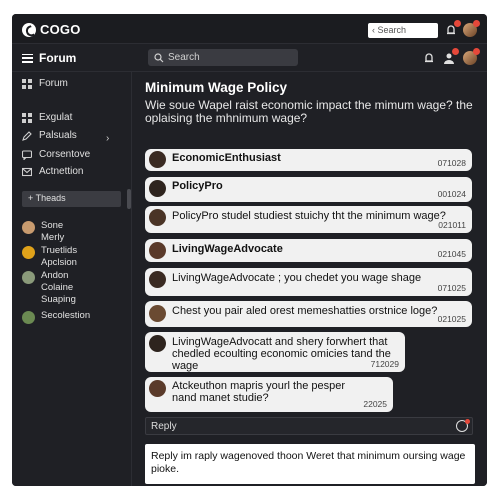 This screenshot has height=500, width=500. What do you see at coordinates (384, 364) in the screenshot?
I see `message-time: 712029` at bounding box center [384, 364].